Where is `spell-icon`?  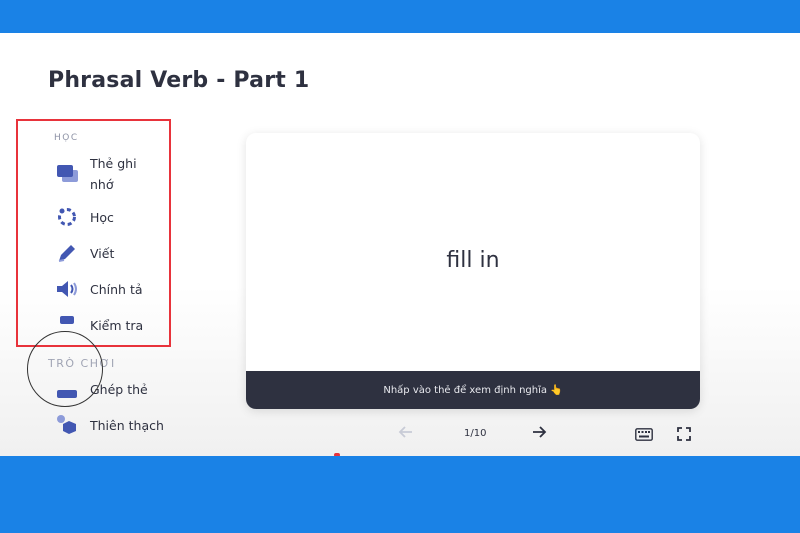
spell-icon is located at coordinates (67, 289).